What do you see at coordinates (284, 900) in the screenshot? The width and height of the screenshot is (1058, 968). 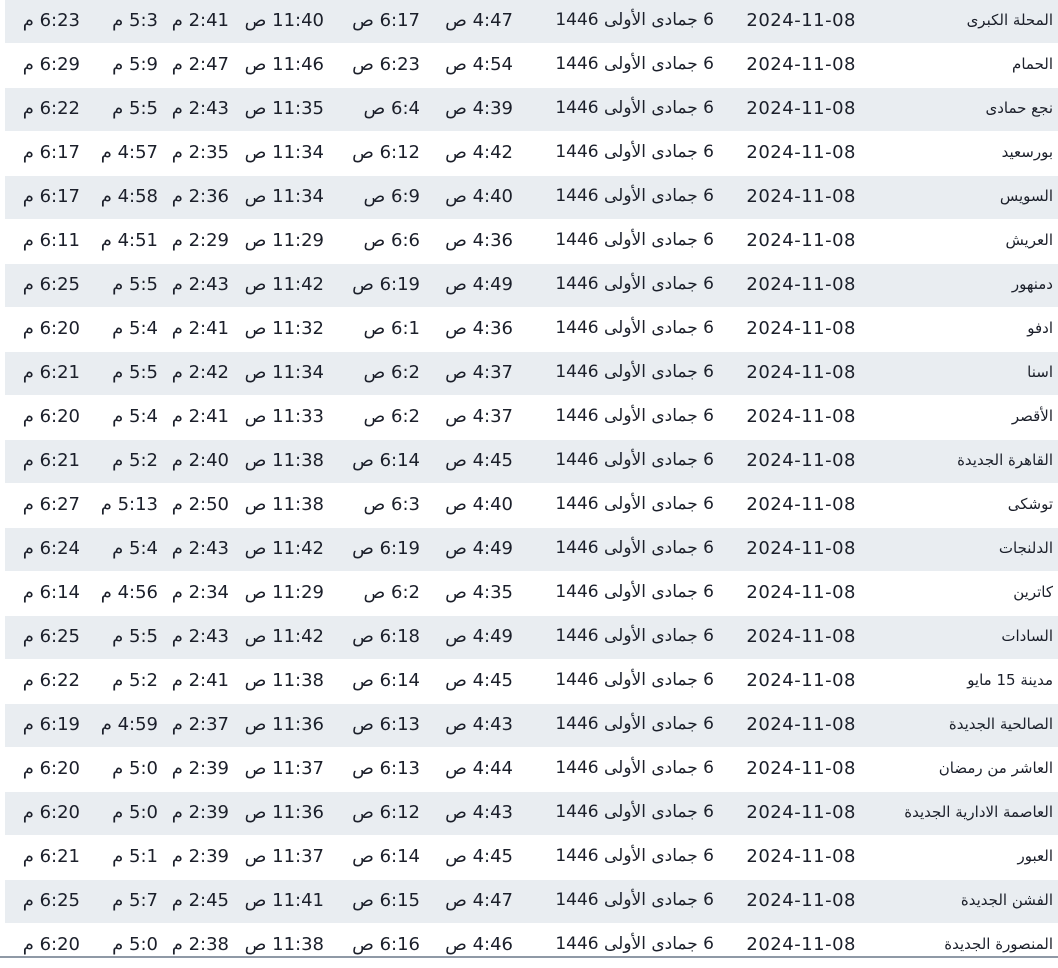 I see `dhuhr-time: 11:41 ص` at bounding box center [284, 900].